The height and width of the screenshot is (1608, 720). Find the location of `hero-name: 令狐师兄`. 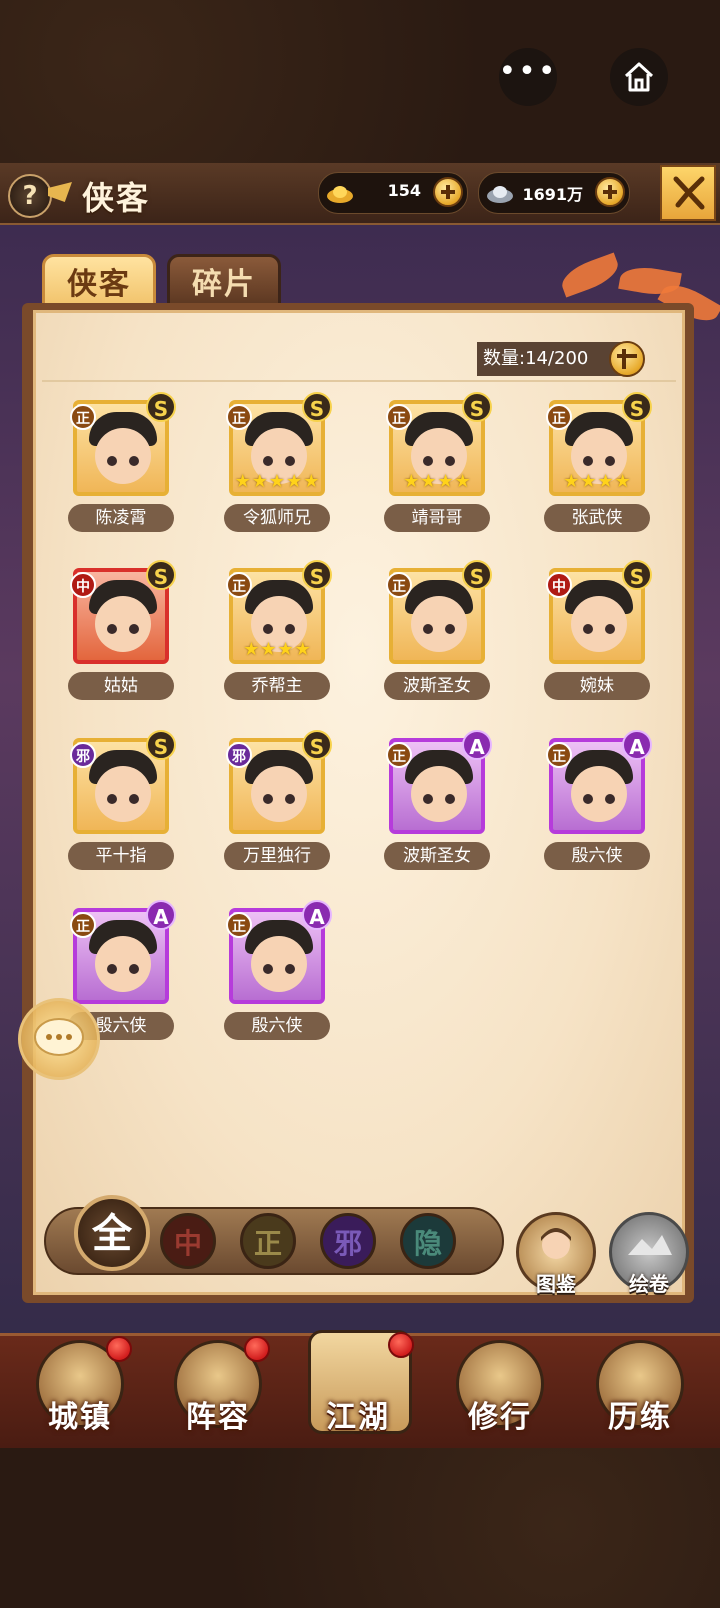

hero-name: 令狐师兄 is located at coordinates (277, 518).